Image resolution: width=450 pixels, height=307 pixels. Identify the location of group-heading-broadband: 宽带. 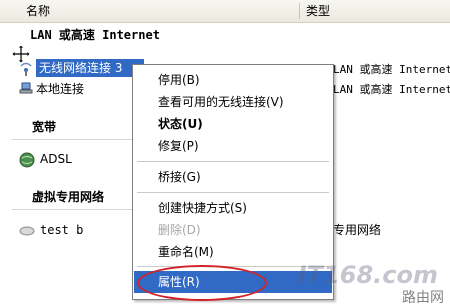
(44, 127).